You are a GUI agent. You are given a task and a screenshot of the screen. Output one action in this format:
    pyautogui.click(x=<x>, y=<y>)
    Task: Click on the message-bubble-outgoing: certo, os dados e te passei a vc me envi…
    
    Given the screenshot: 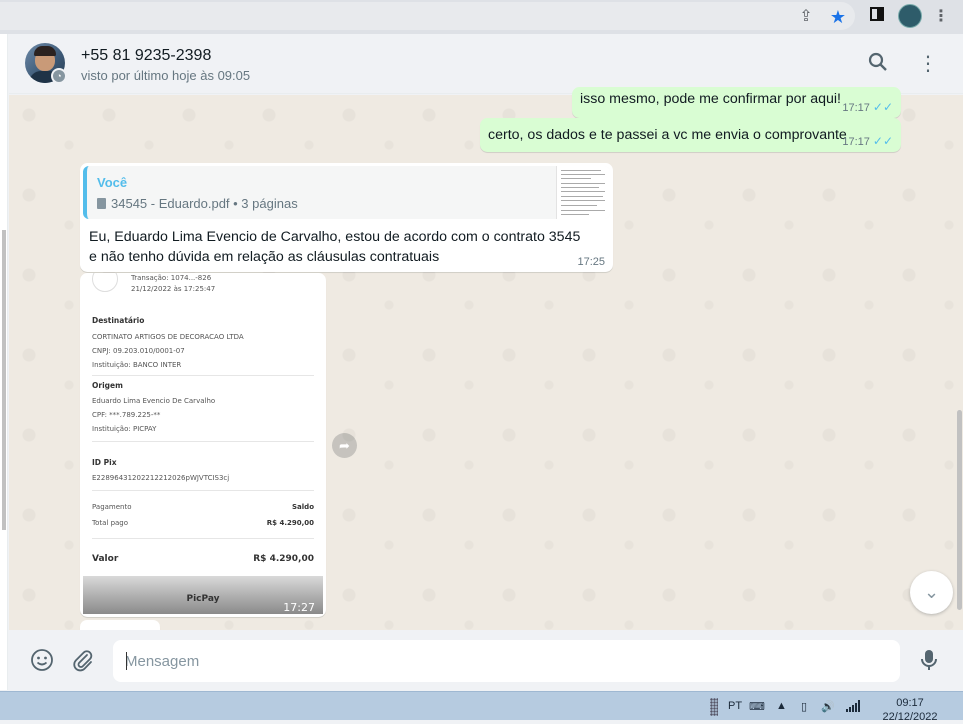 What is the action you would take?
    pyautogui.click(x=690, y=135)
    